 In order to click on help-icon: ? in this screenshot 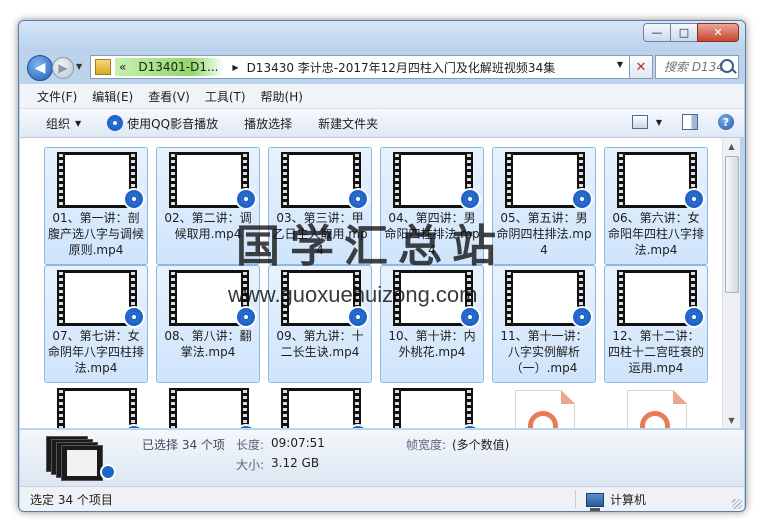, I will do `click(726, 122)`.